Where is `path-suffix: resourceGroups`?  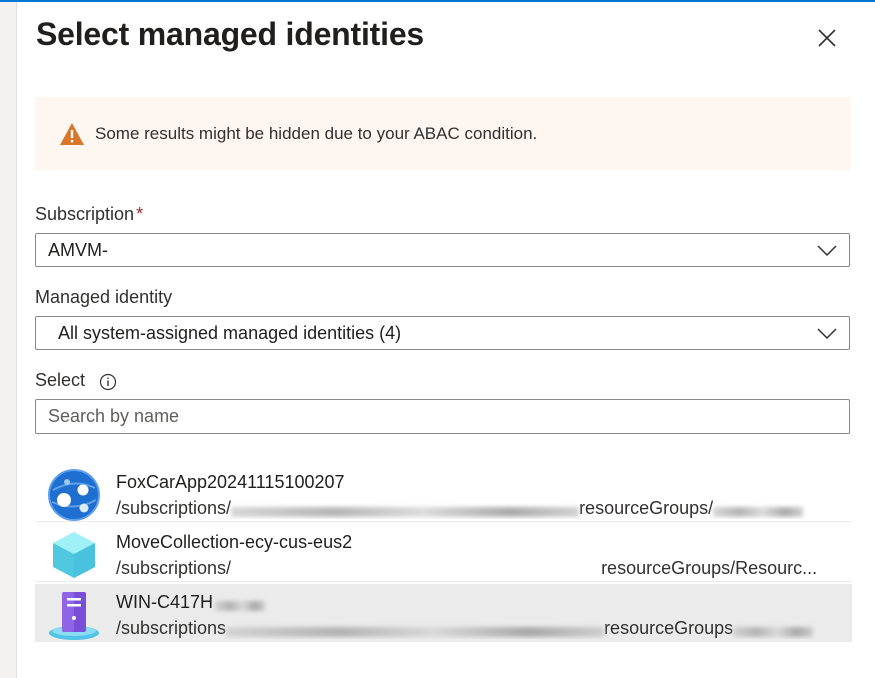
path-suffix: resourceGroups is located at coordinates (669, 628).